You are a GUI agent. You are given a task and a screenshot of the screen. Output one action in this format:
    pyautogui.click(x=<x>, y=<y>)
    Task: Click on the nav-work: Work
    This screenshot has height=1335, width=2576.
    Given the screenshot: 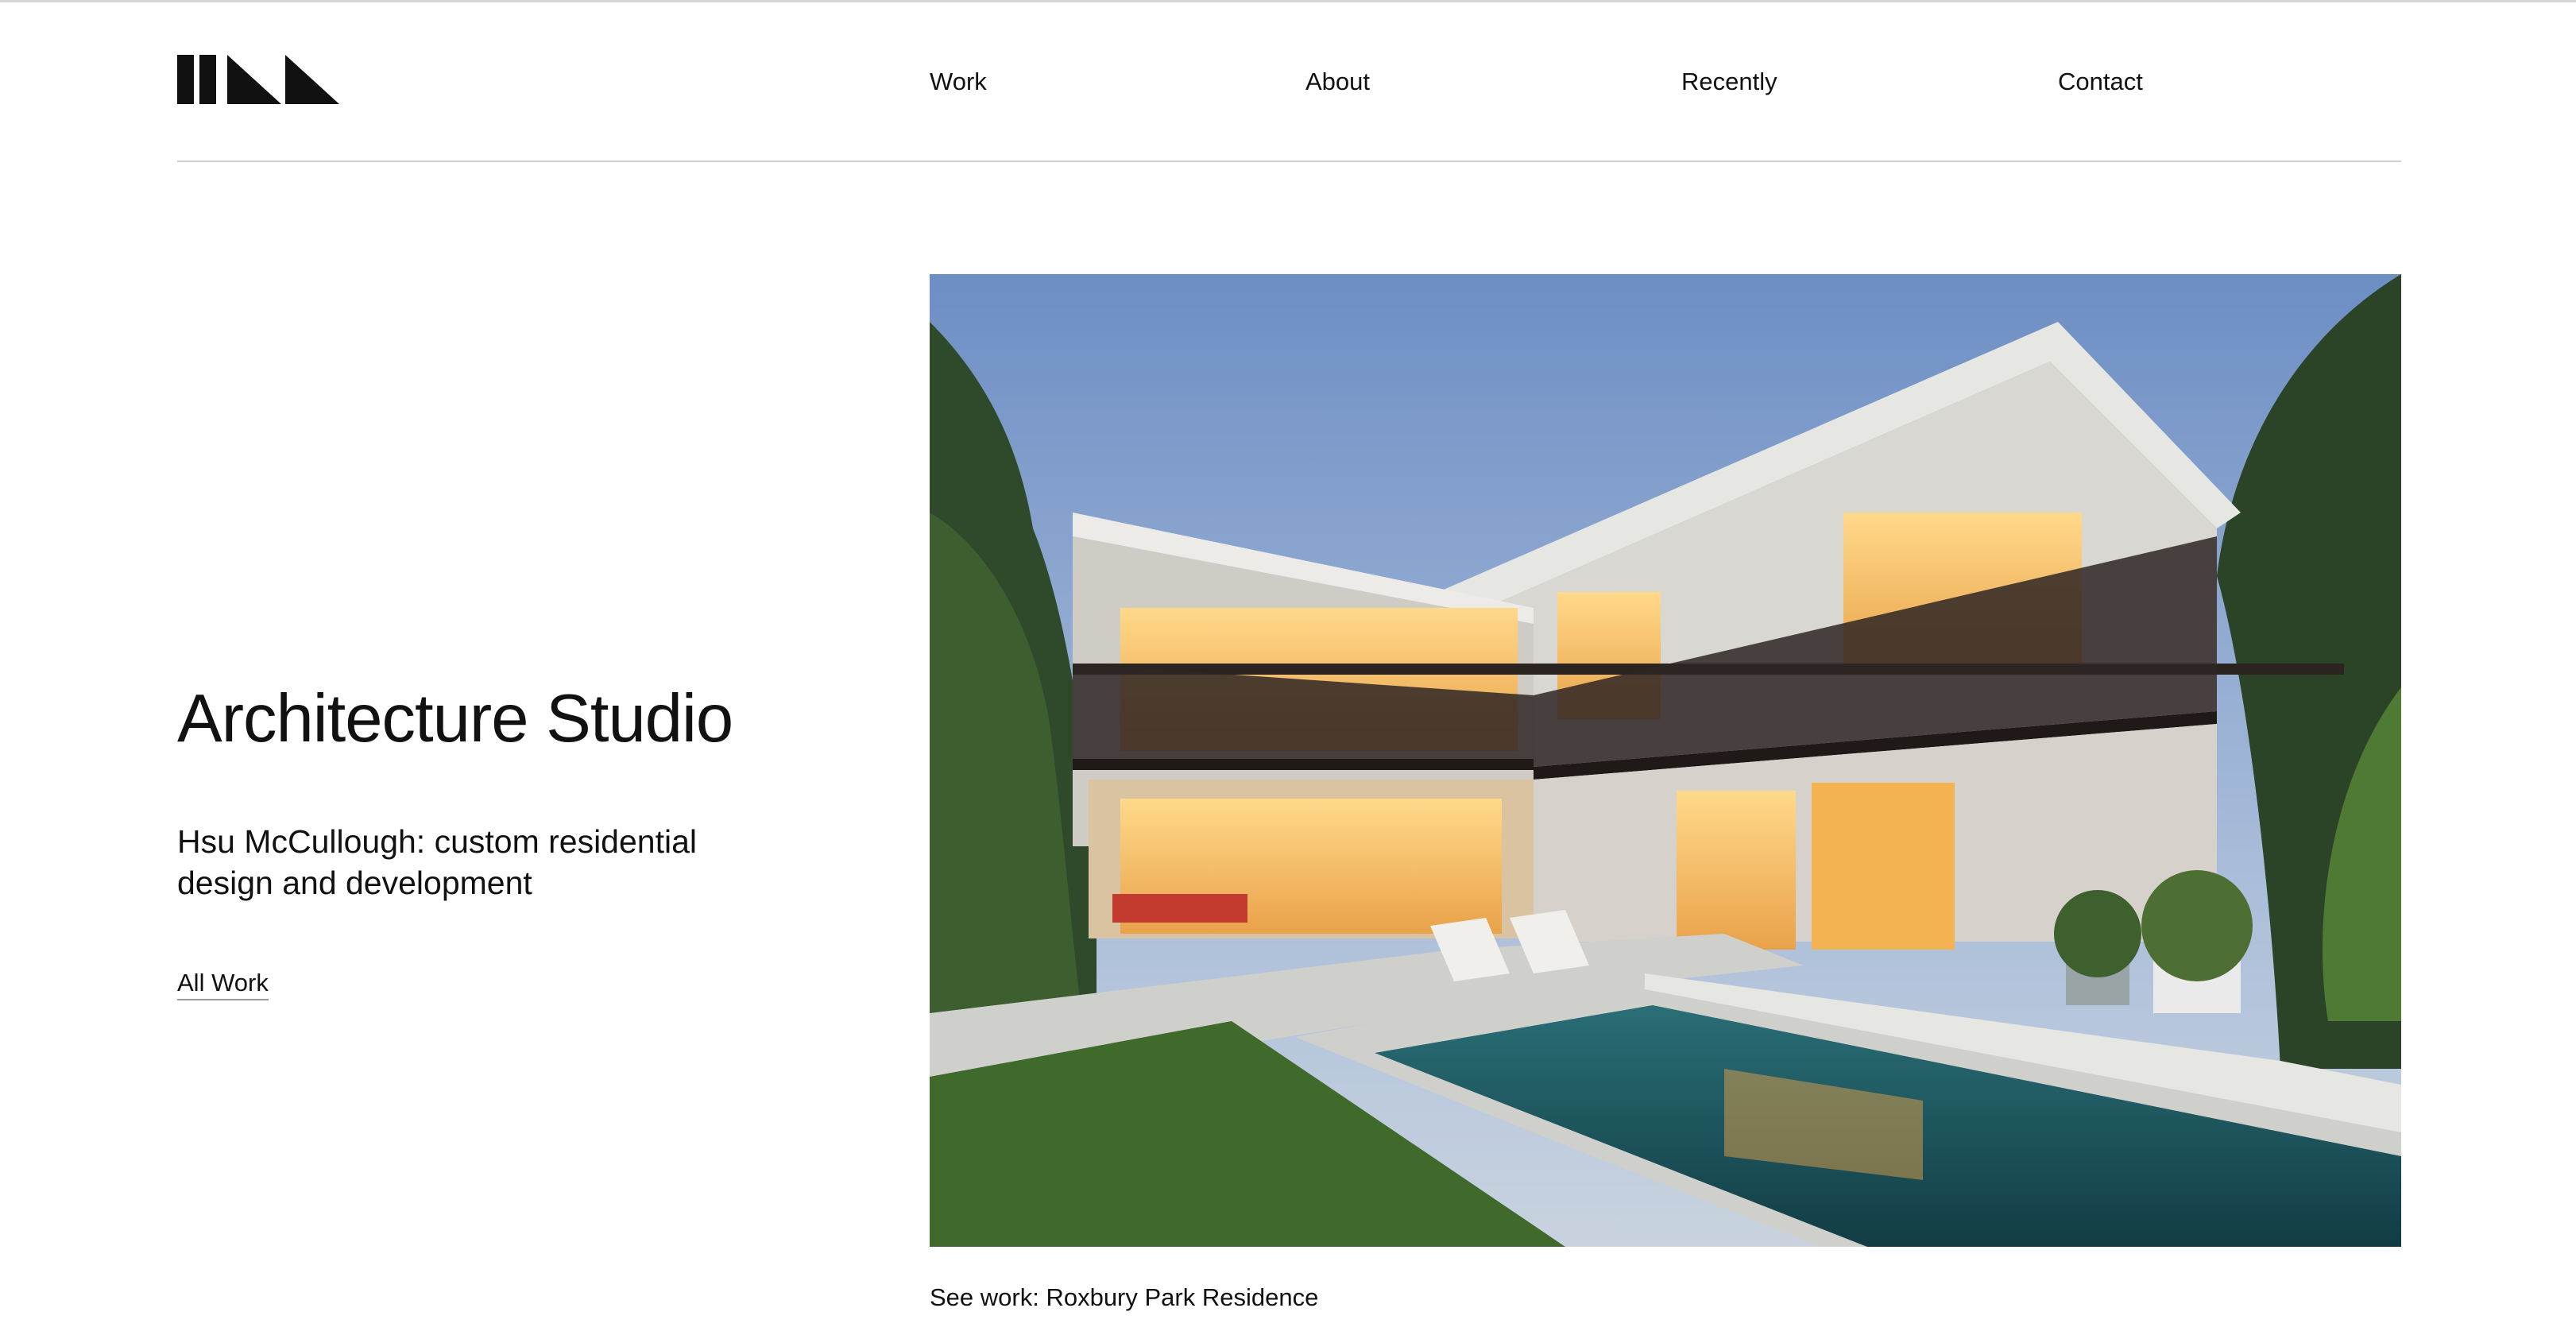 What is the action you would take?
    pyautogui.click(x=959, y=82)
    